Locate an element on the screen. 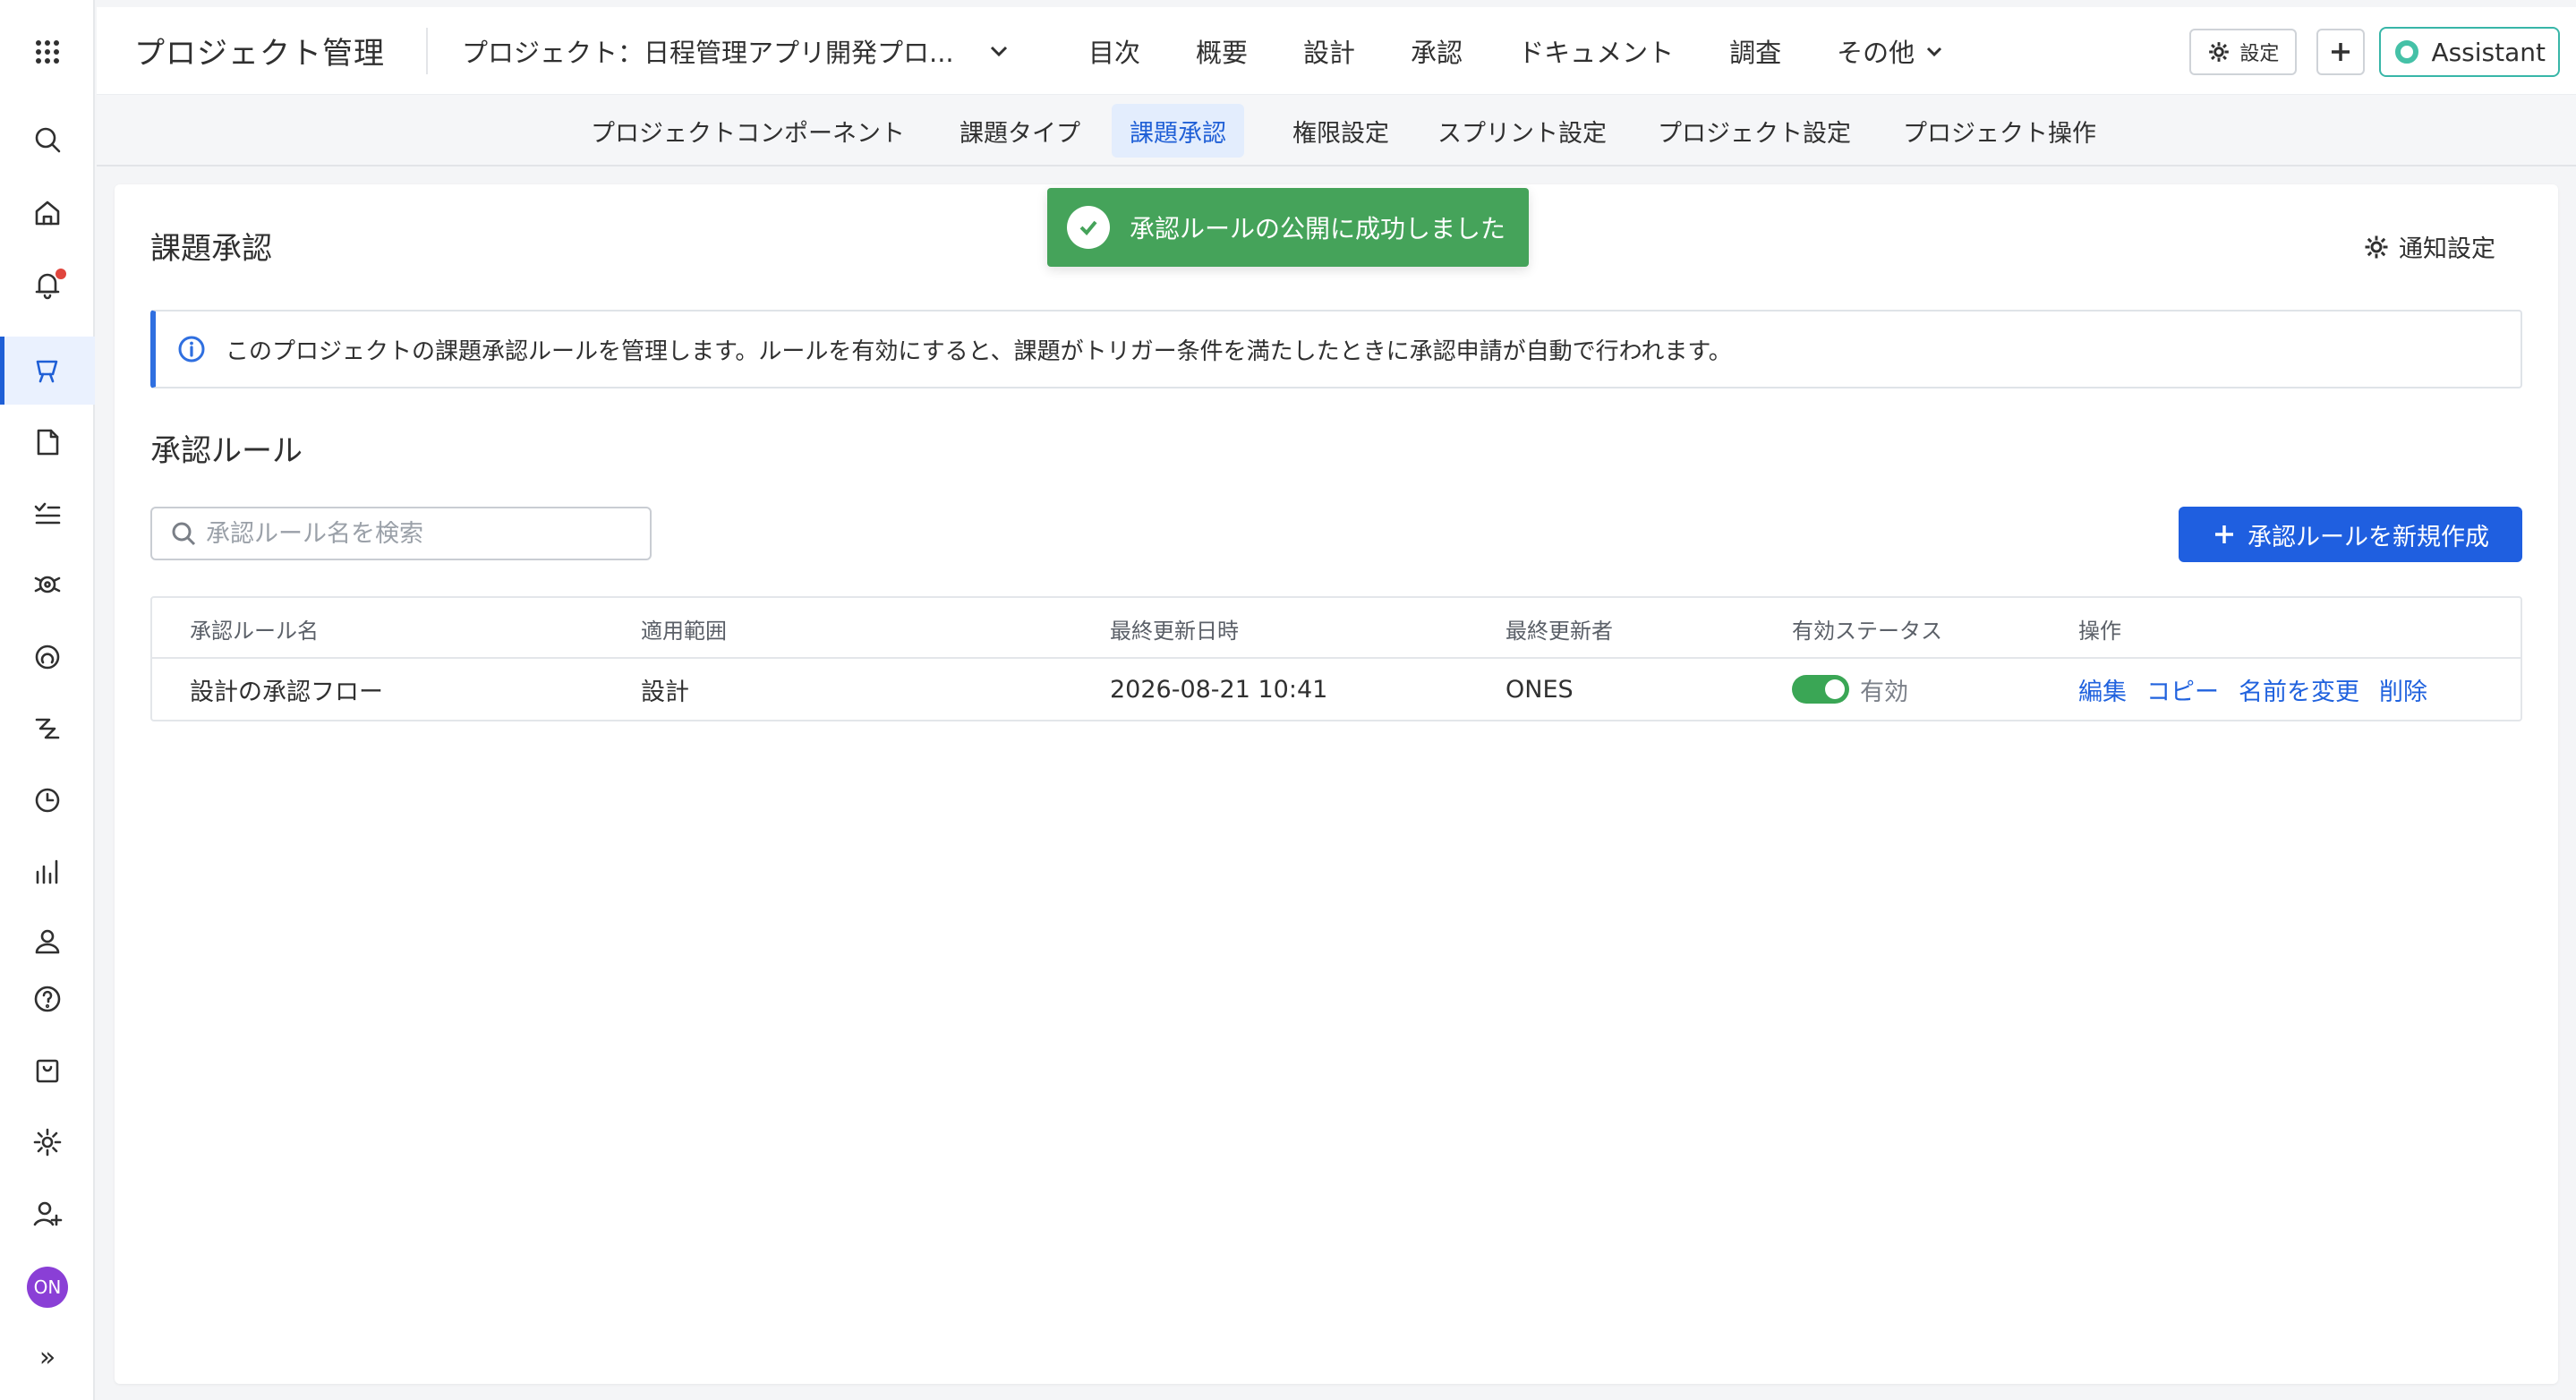 The height and width of the screenshot is (1400, 2576). column-header-updated-by: 最終更新者 is located at coordinates (1559, 631).